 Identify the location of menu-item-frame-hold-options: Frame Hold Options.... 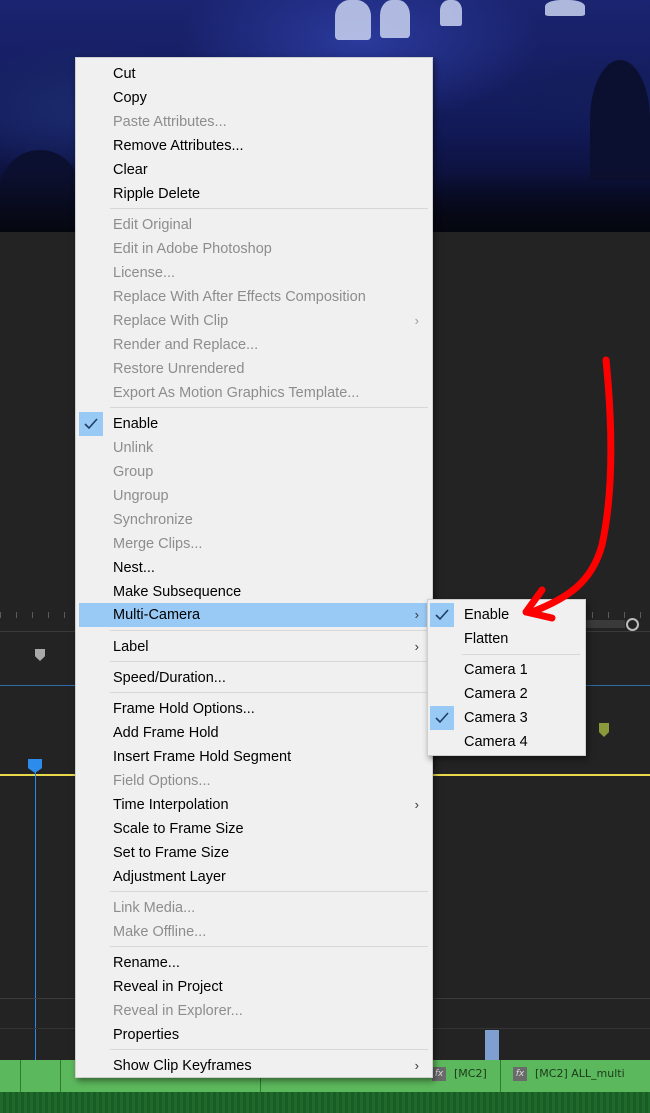
(254, 709).